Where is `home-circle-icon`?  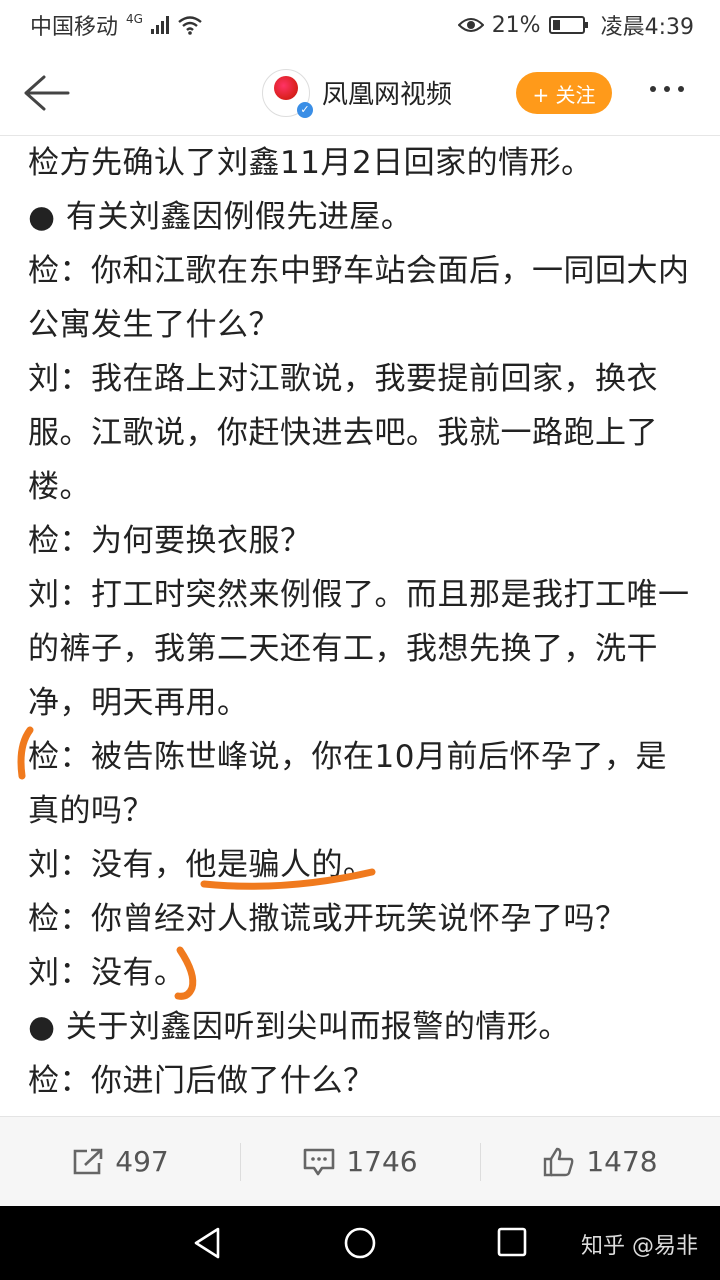 home-circle-icon is located at coordinates (360, 1244).